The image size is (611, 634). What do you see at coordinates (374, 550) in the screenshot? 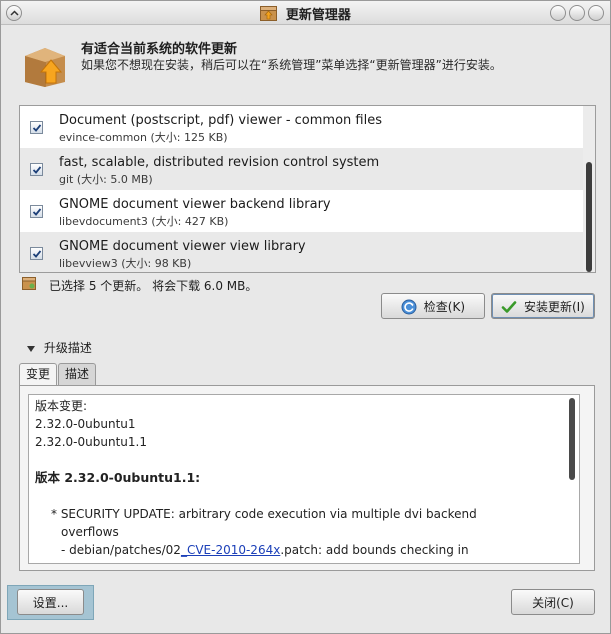
I see `patch-suffix: .patch: add bounds checking in` at bounding box center [374, 550].